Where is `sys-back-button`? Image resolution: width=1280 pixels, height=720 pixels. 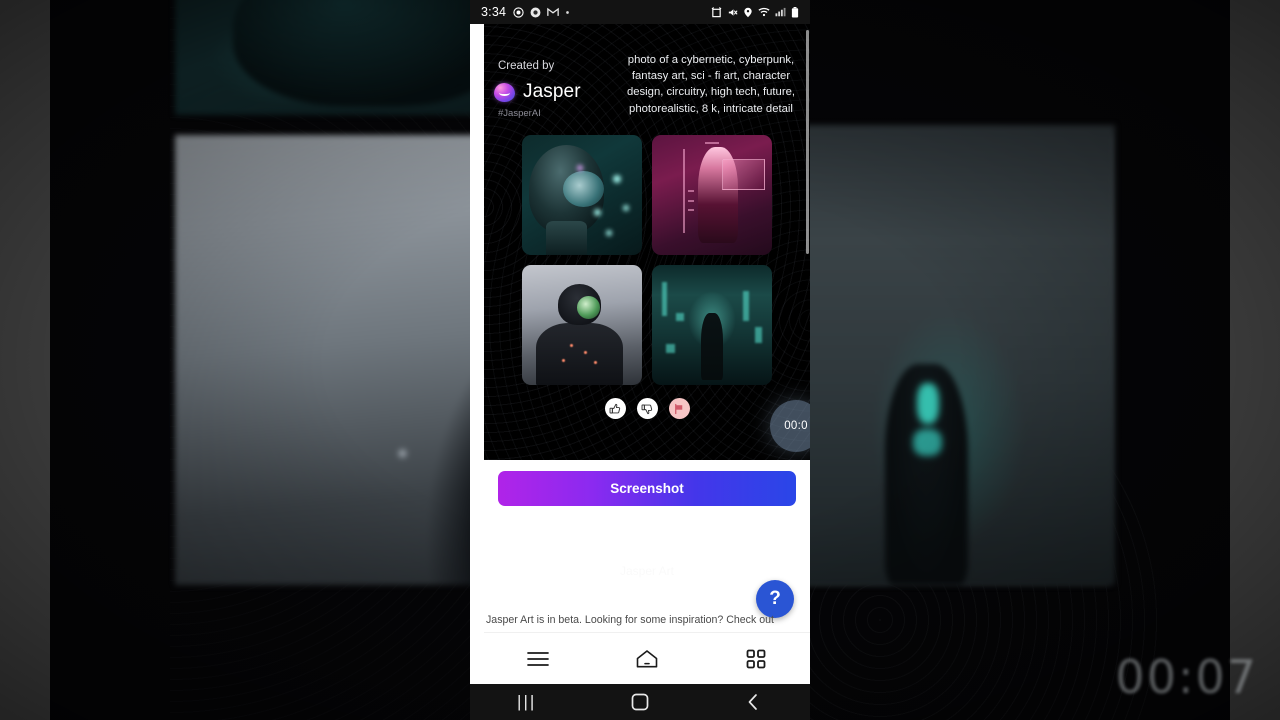
sys-back-button is located at coordinates (753, 702).